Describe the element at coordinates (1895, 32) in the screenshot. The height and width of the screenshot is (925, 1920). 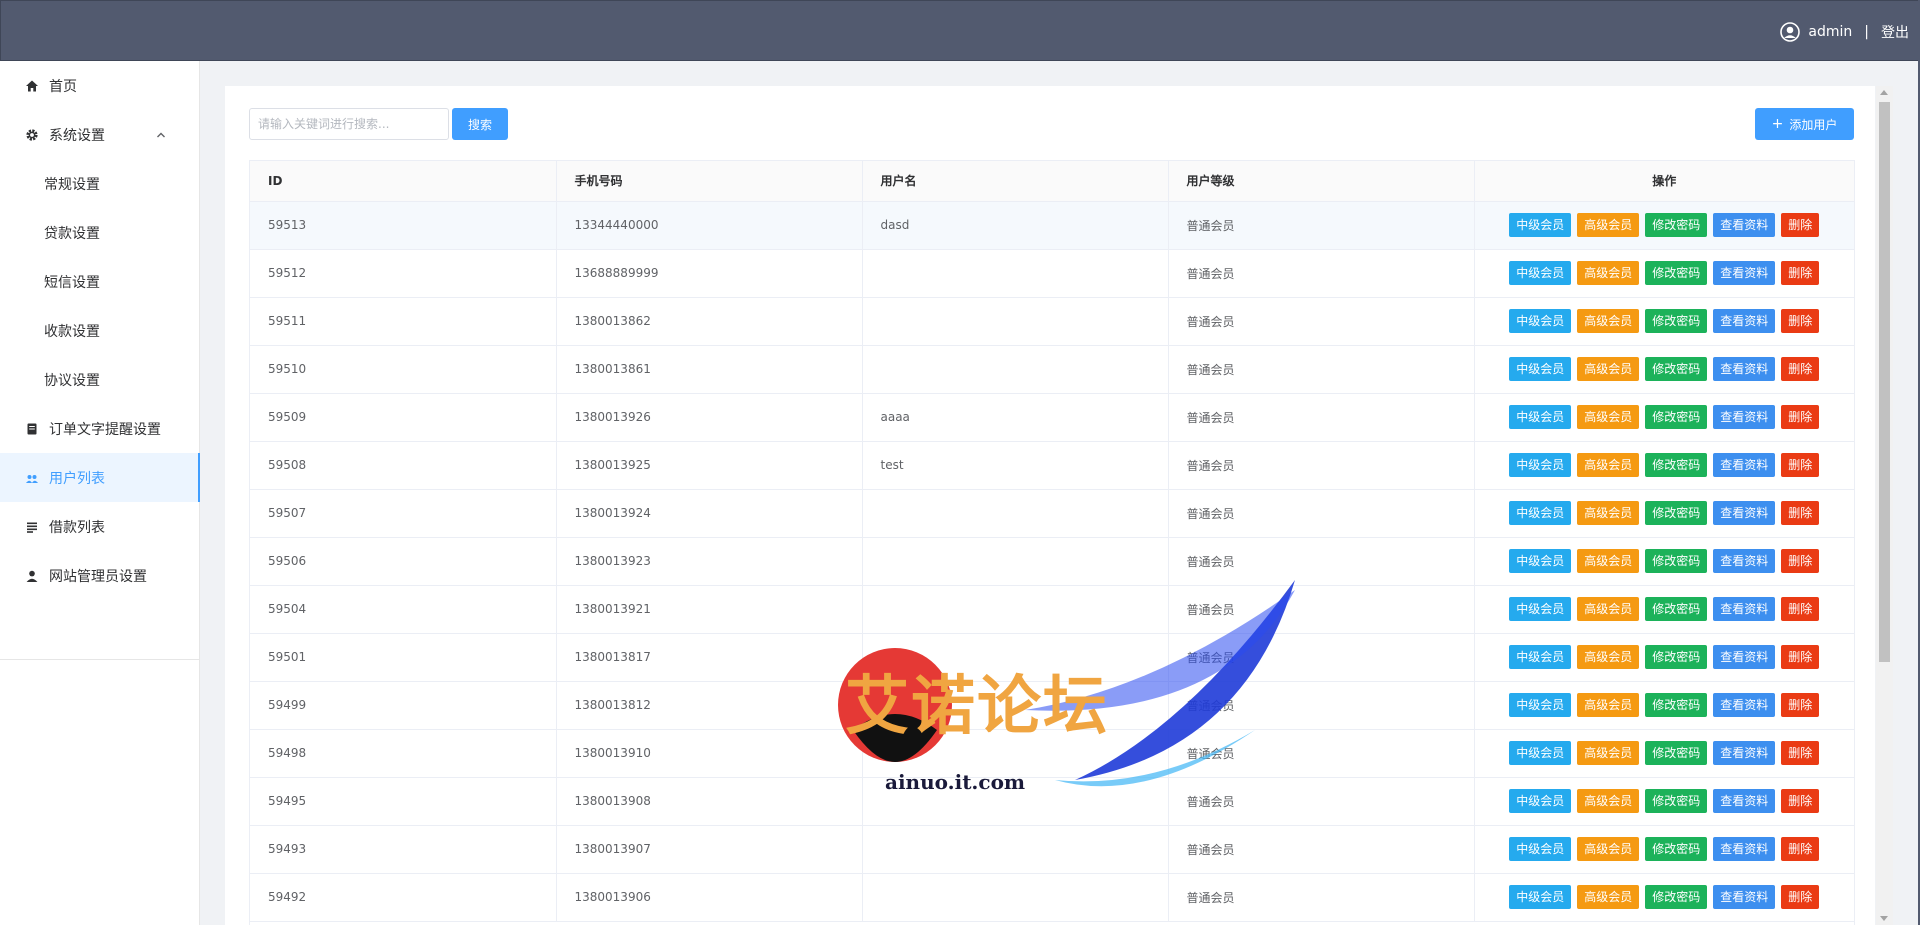
I see `logout-link: 登出` at that location.